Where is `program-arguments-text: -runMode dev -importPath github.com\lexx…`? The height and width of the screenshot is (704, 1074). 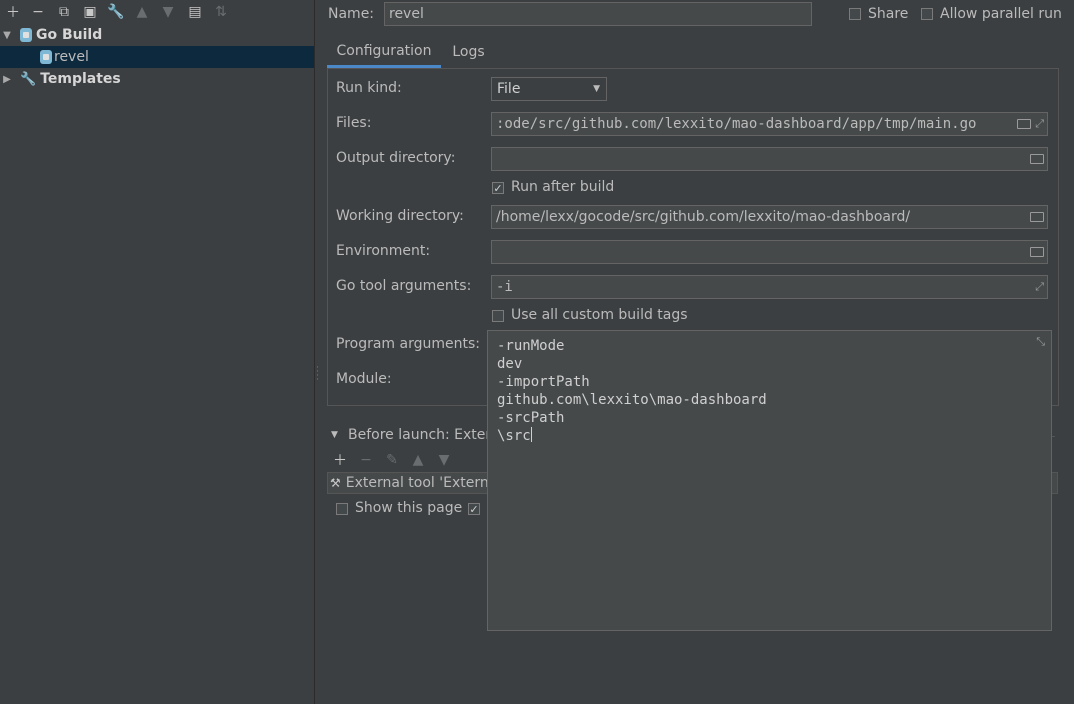
program-arguments-text: -runMode dev -importPath github.com\lexx… is located at coordinates (632, 391).